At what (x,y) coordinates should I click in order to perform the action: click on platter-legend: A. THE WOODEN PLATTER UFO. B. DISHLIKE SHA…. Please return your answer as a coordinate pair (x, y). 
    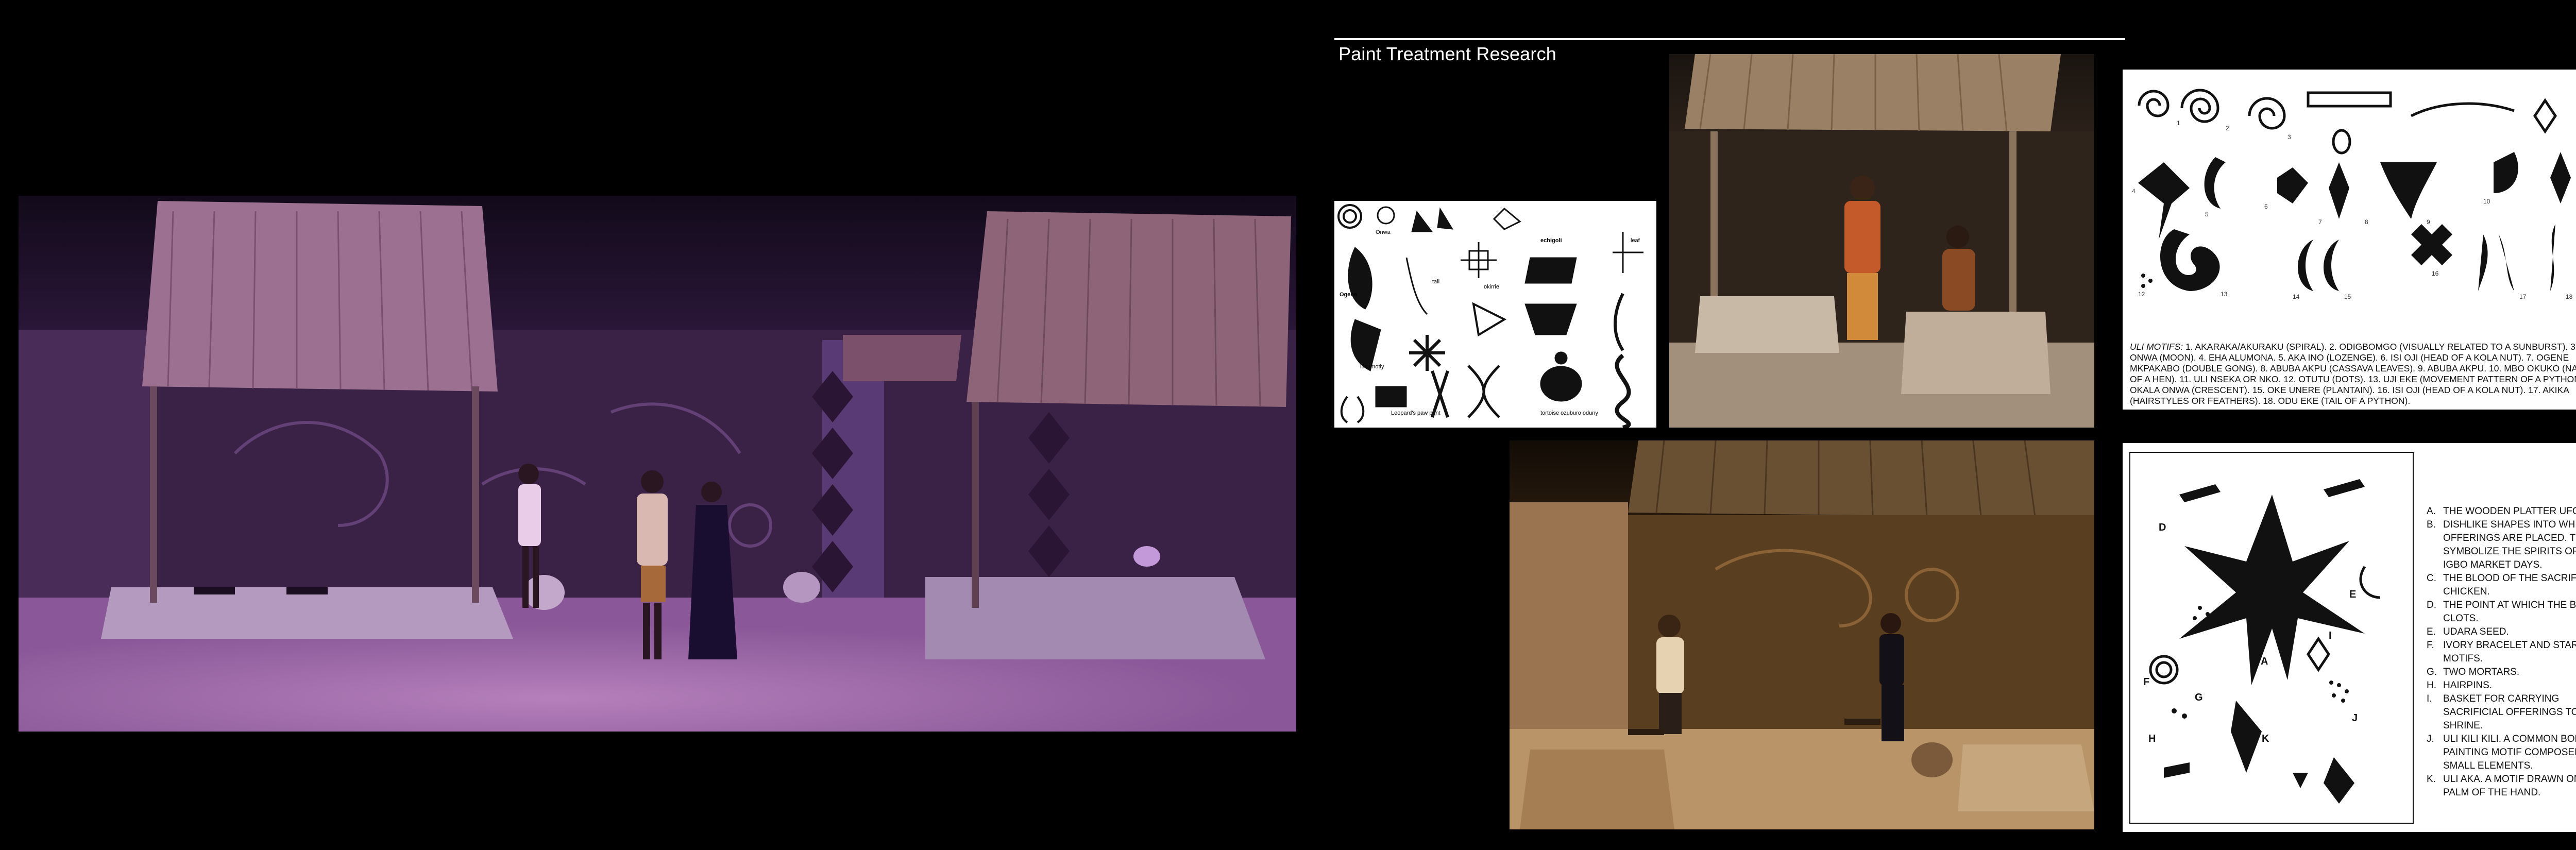
    Looking at the image, I should click on (2501, 652).